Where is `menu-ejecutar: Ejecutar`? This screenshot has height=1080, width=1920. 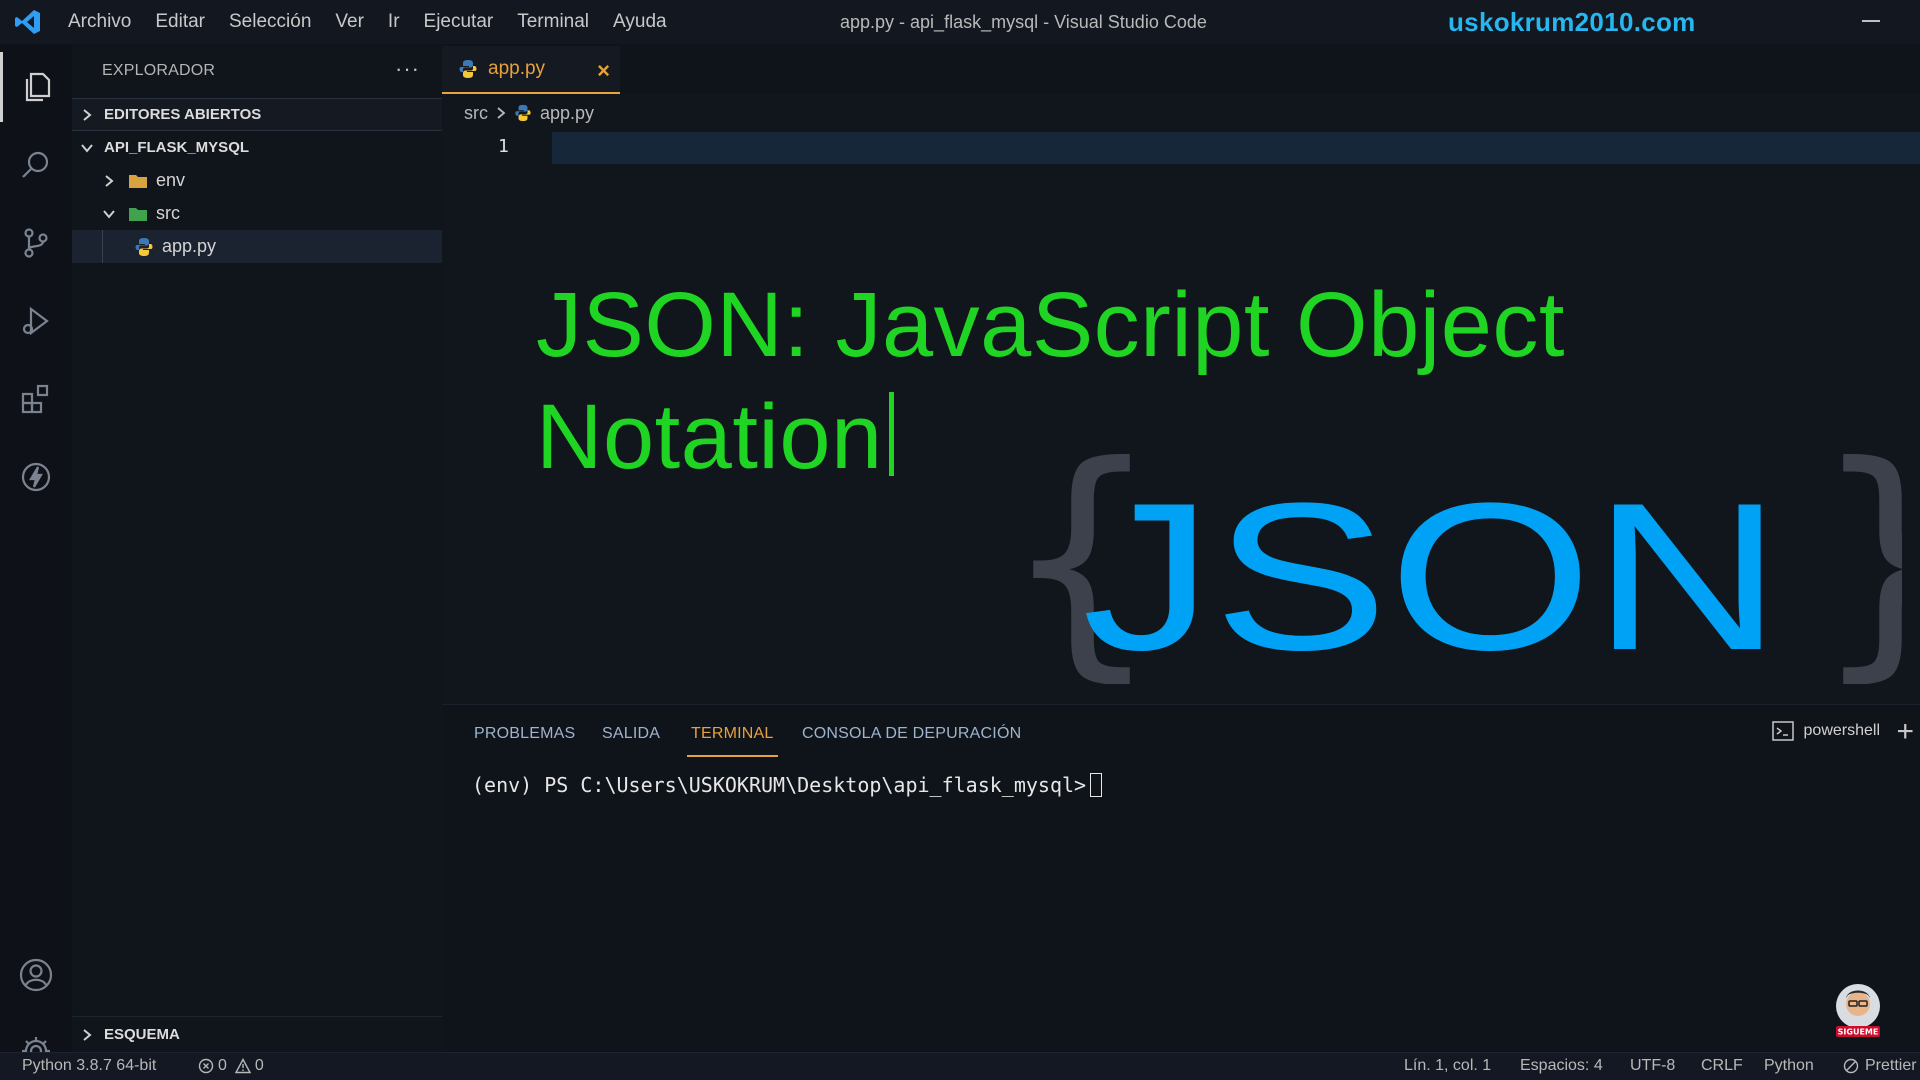
menu-ejecutar: Ejecutar is located at coordinates (459, 22).